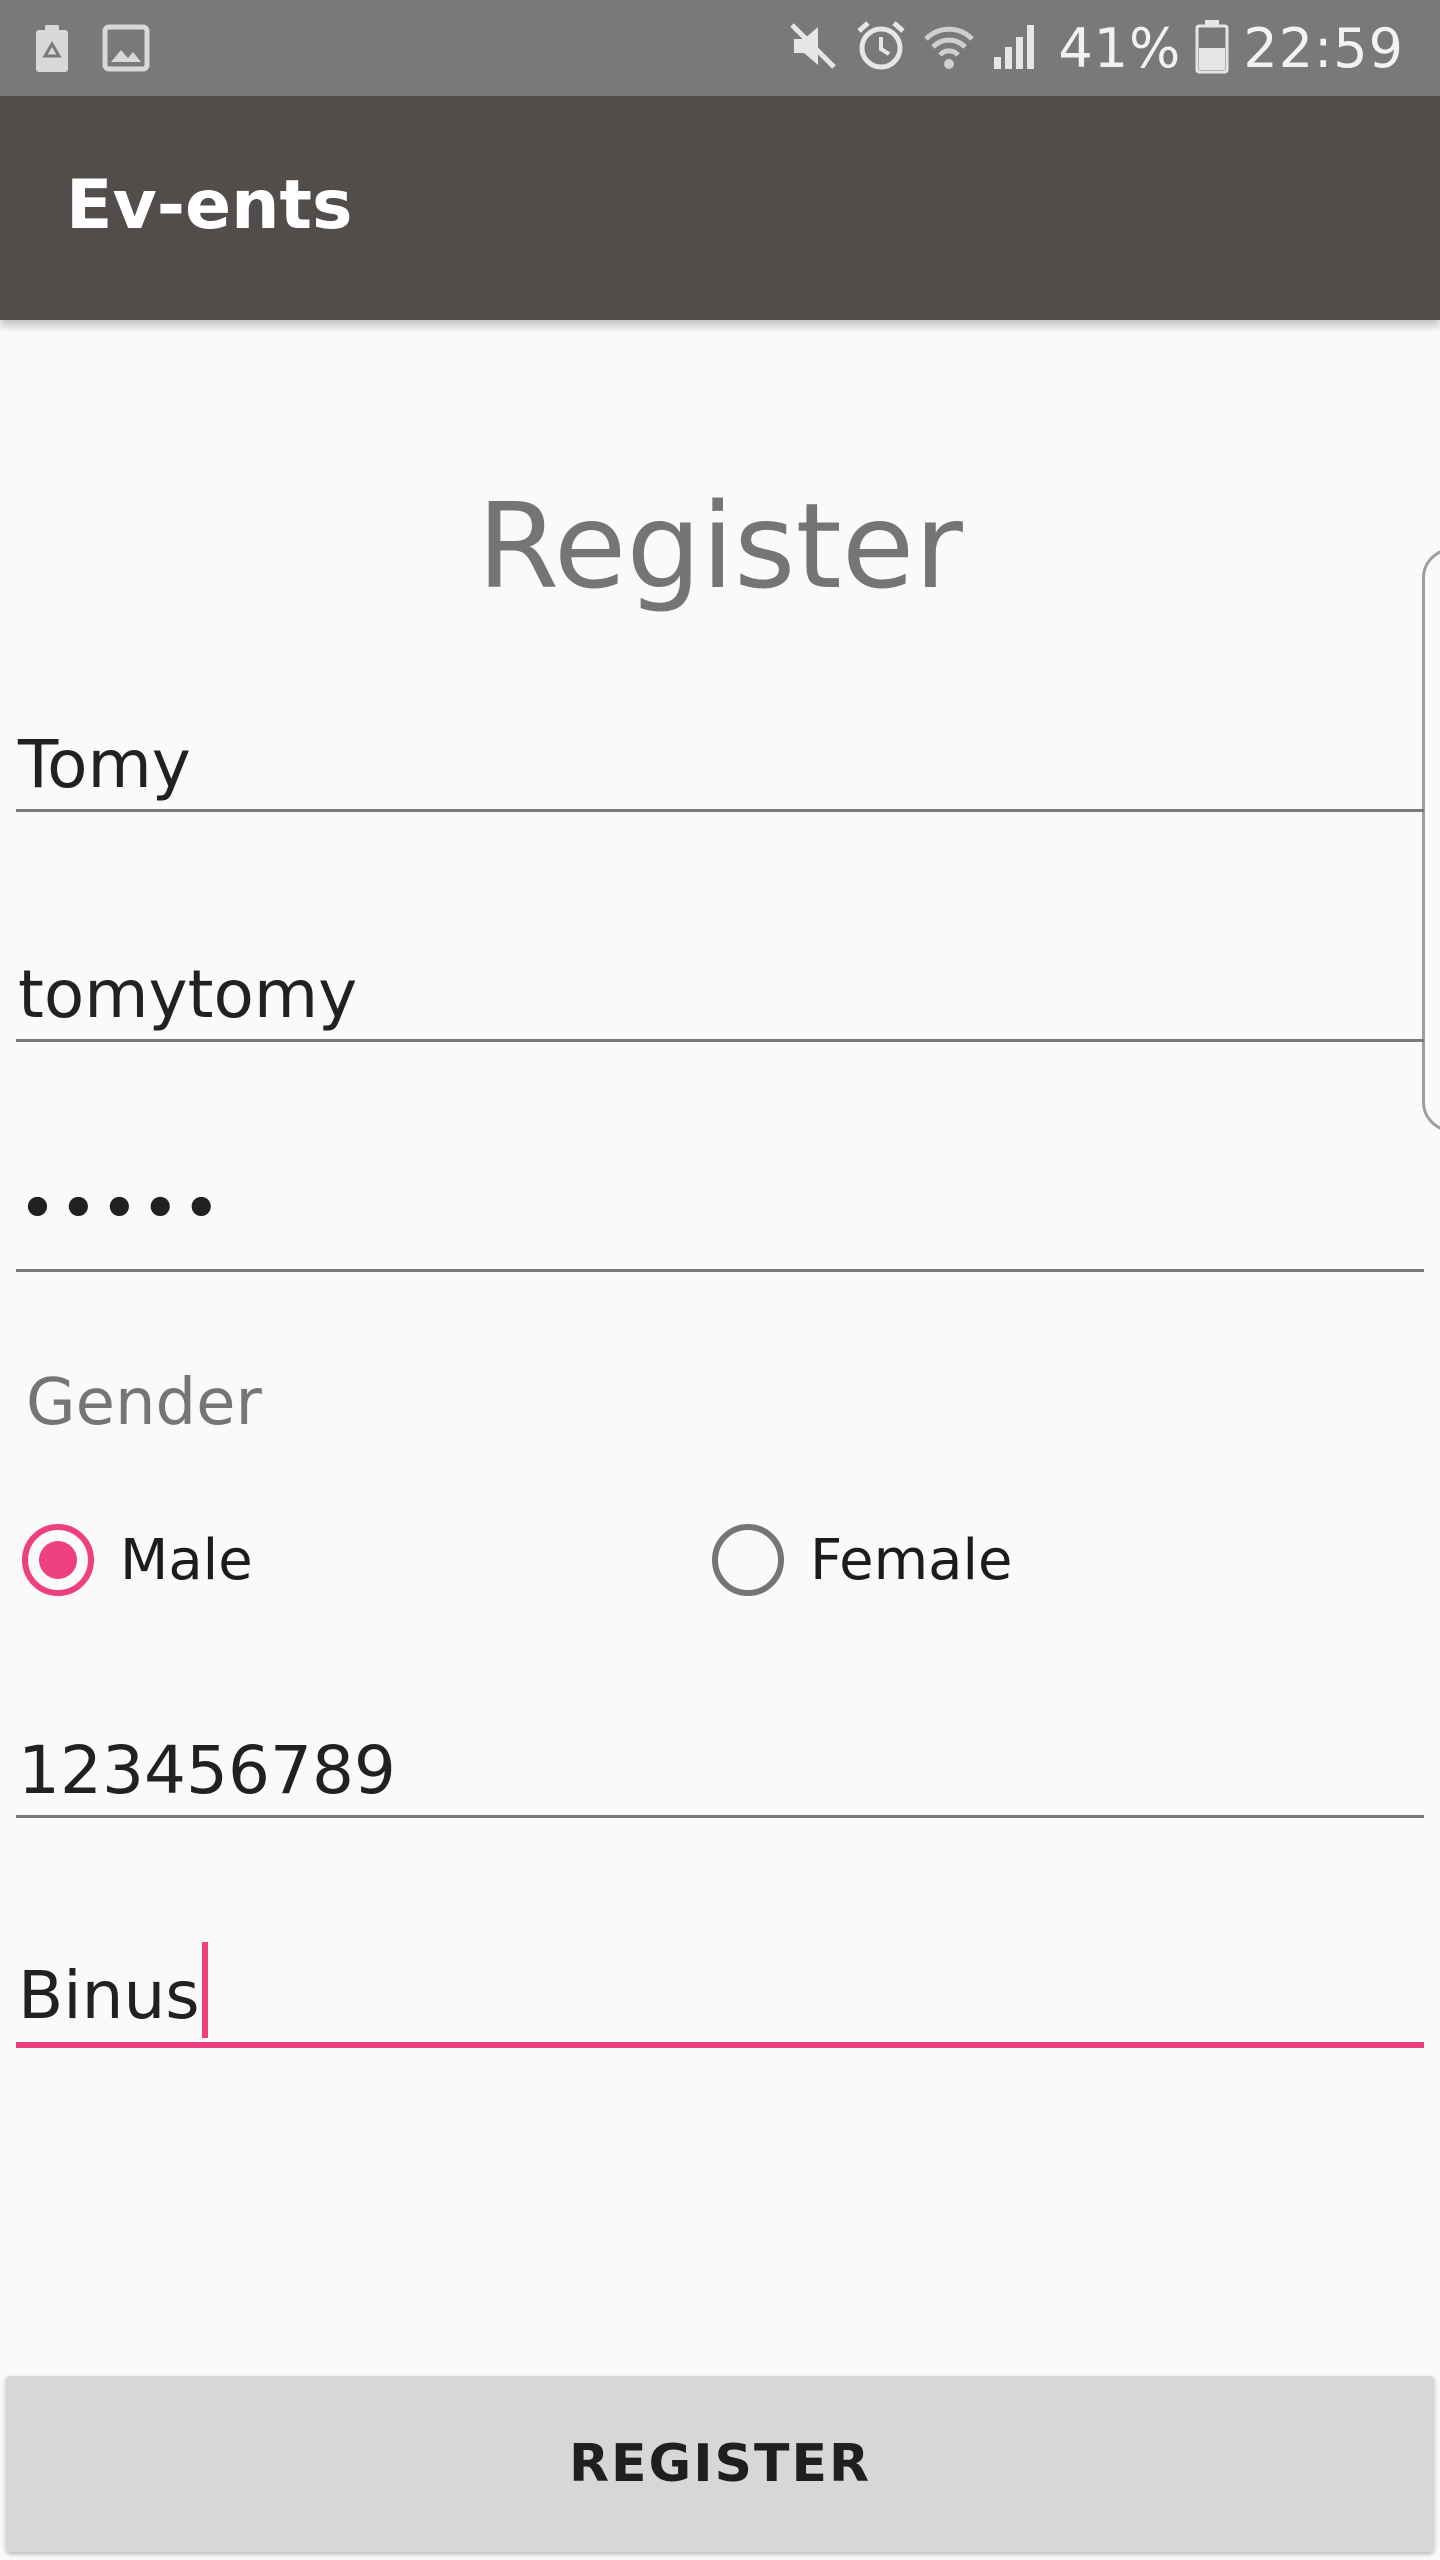 The image size is (1440, 2560). I want to click on phone-field: 123456789, so click(720, 1763).